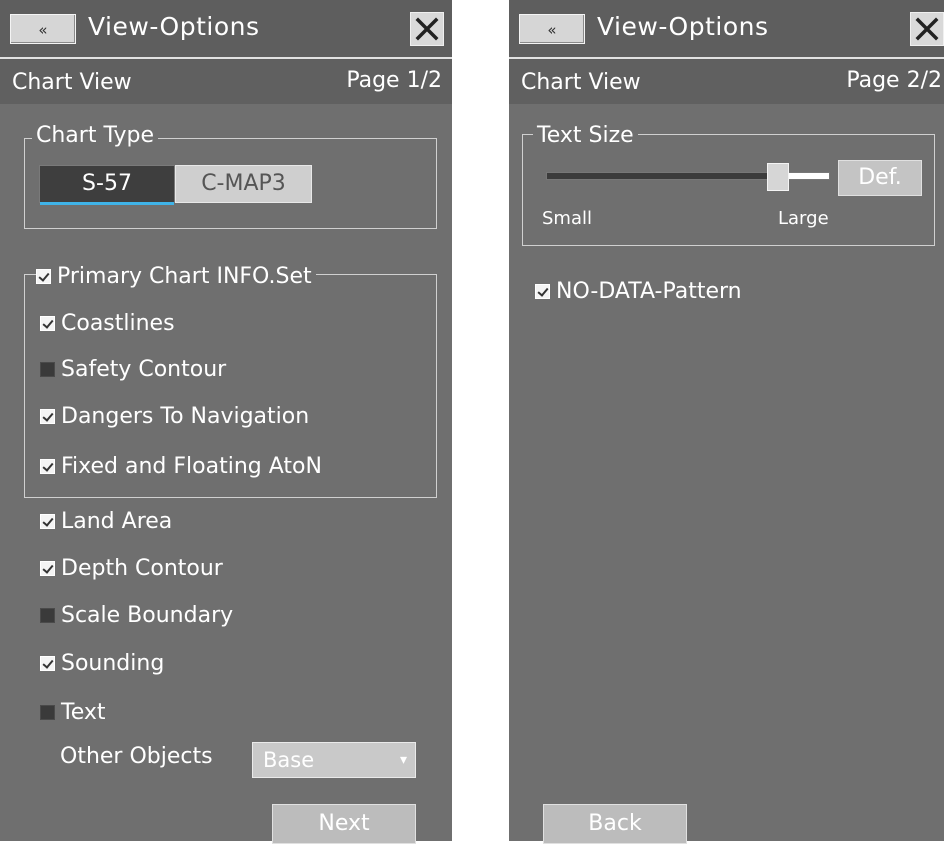  What do you see at coordinates (184, 276) in the screenshot?
I see `checkbox-label: Primary Chart INFO.Set` at bounding box center [184, 276].